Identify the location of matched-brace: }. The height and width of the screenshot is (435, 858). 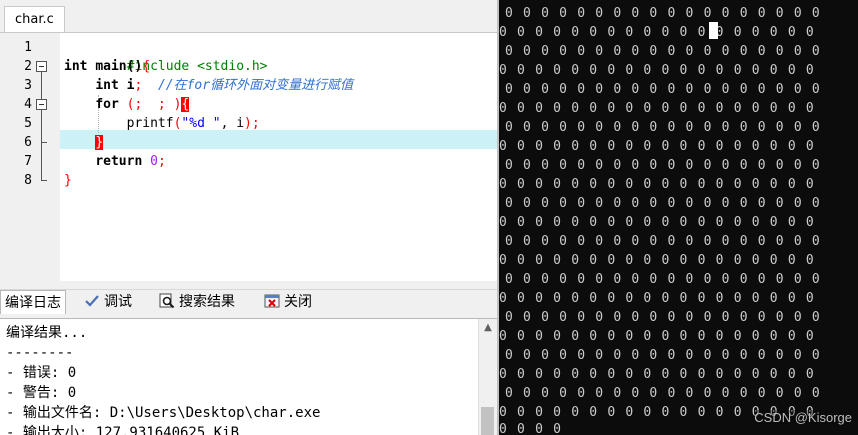
(99, 142).